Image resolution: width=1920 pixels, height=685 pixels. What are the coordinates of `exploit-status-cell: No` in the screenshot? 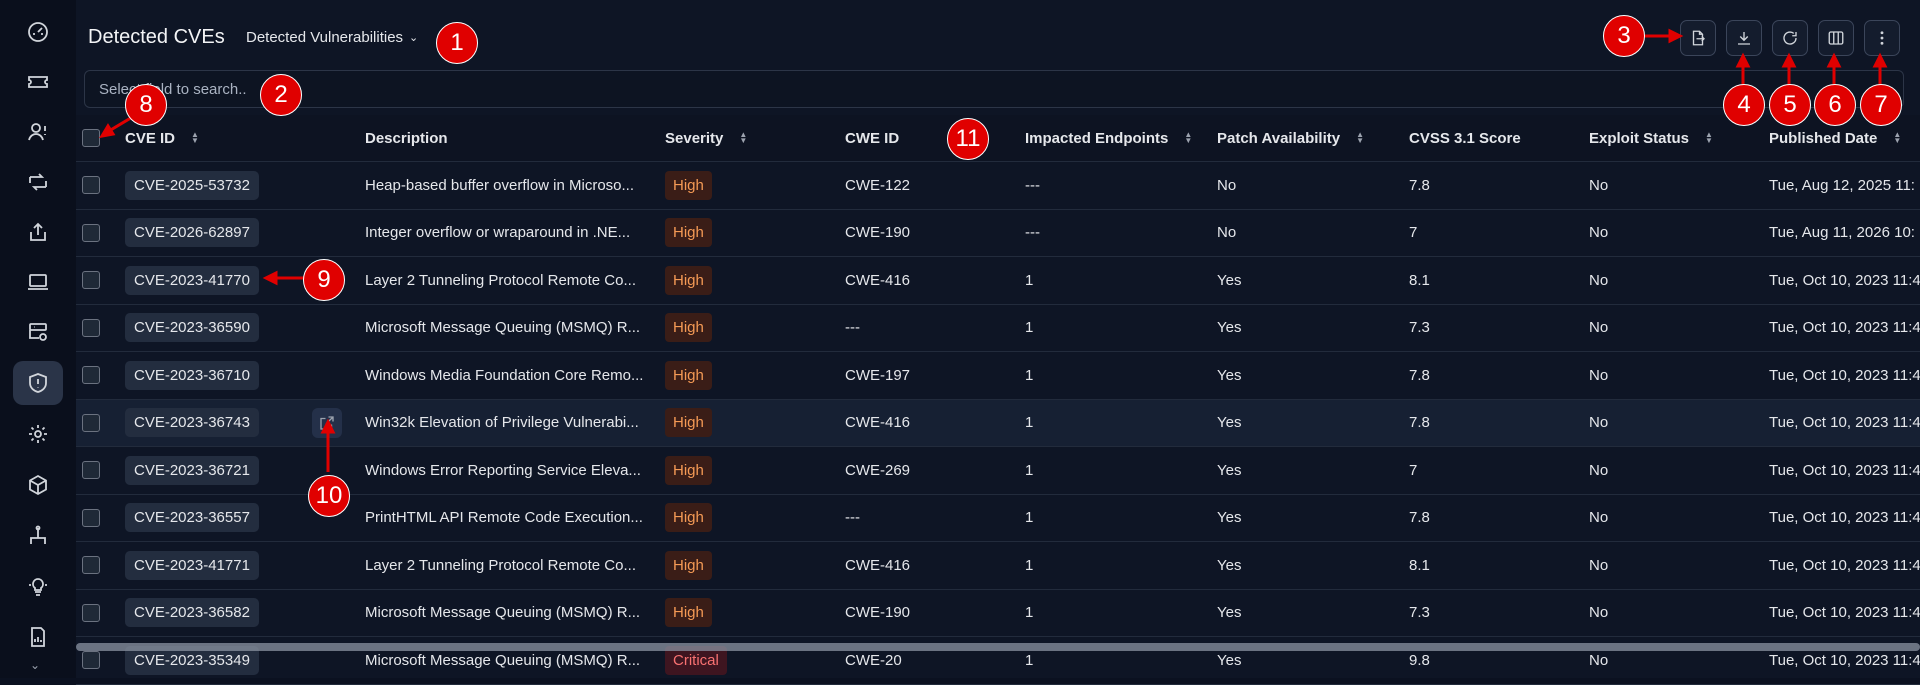 It's located at (1598, 328).